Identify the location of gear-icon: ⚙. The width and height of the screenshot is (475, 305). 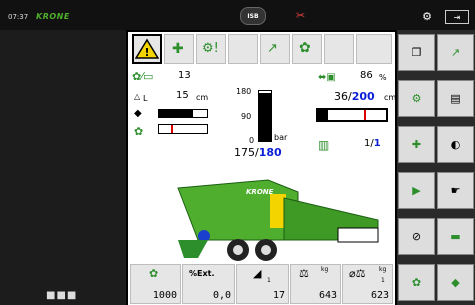
(427, 16).